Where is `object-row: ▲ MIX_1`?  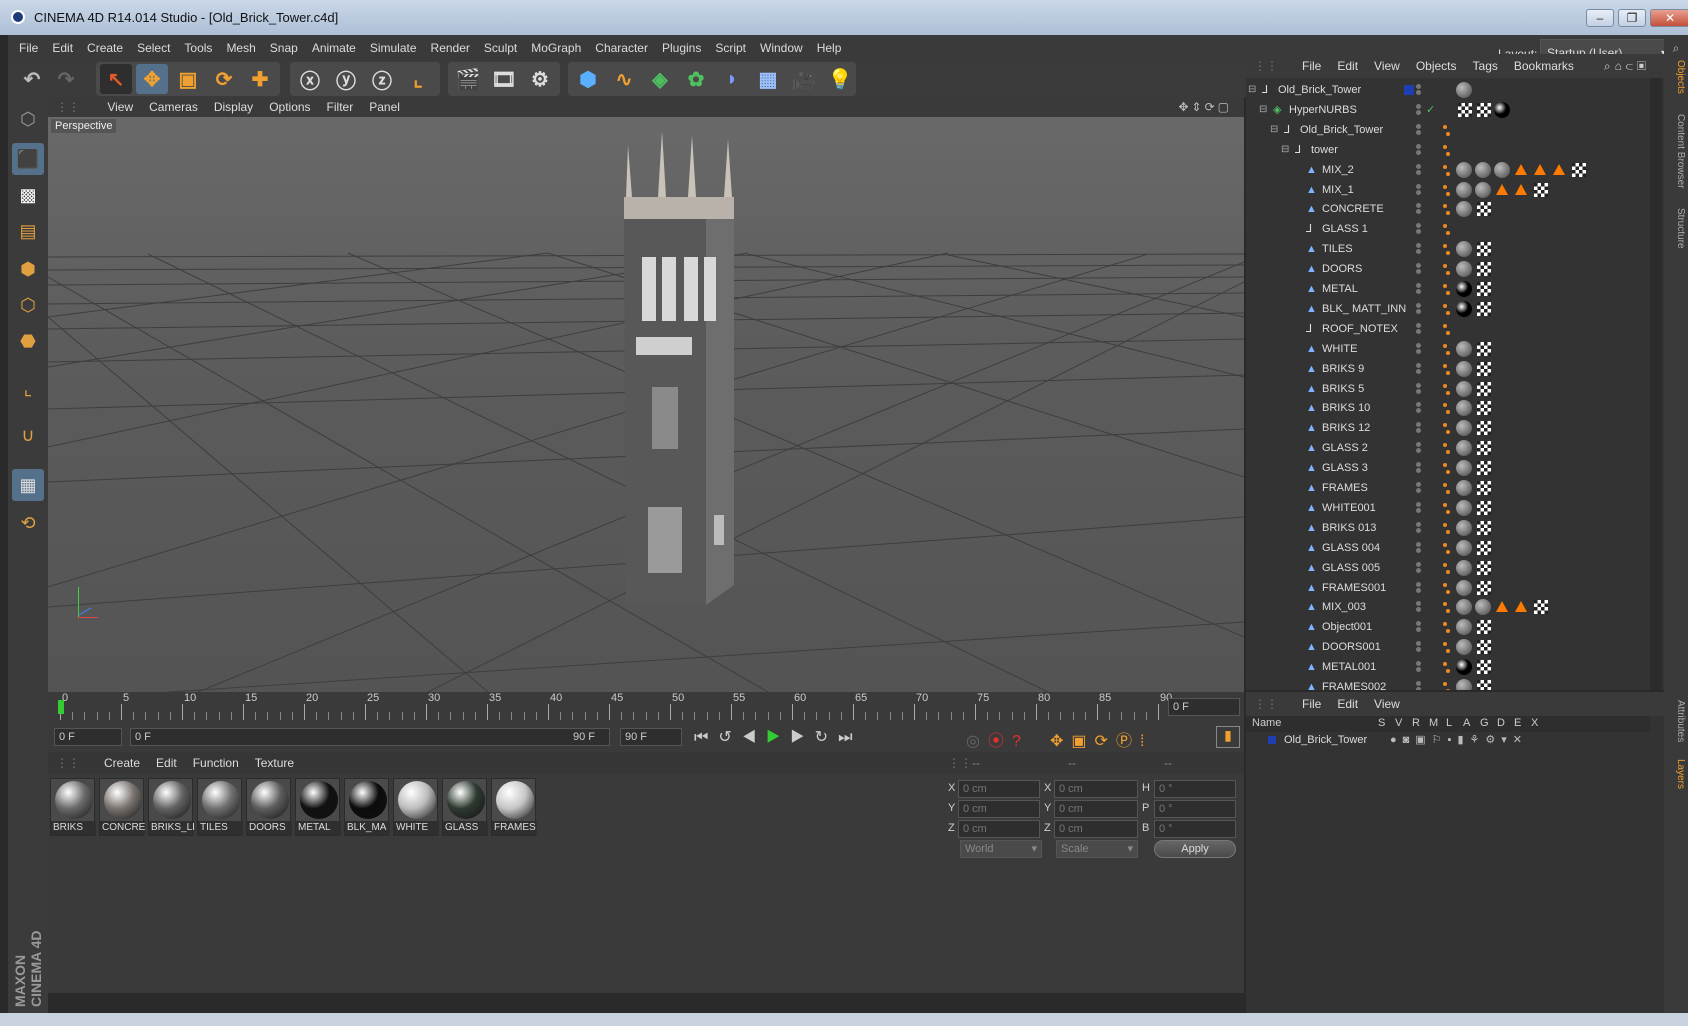 object-row: ▲ MIX_1 is located at coordinates (1448, 190).